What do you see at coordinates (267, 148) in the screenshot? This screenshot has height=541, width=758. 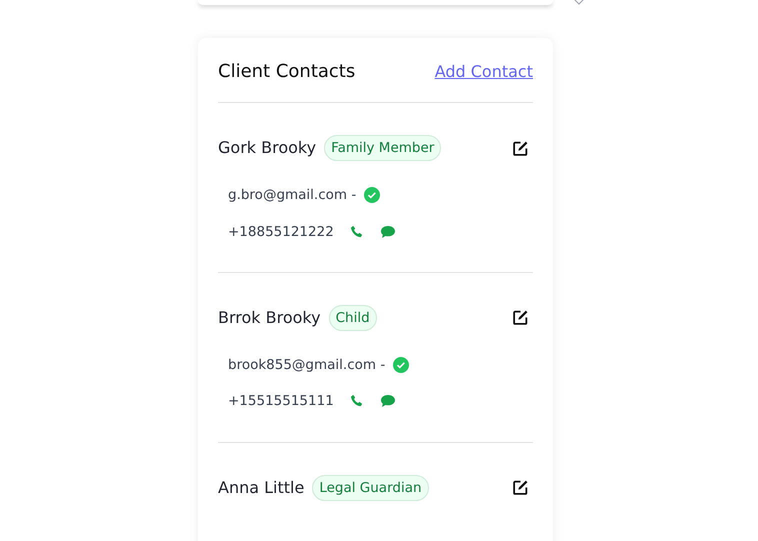 I see `contact-name: Gork Brooky` at bounding box center [267, 148].